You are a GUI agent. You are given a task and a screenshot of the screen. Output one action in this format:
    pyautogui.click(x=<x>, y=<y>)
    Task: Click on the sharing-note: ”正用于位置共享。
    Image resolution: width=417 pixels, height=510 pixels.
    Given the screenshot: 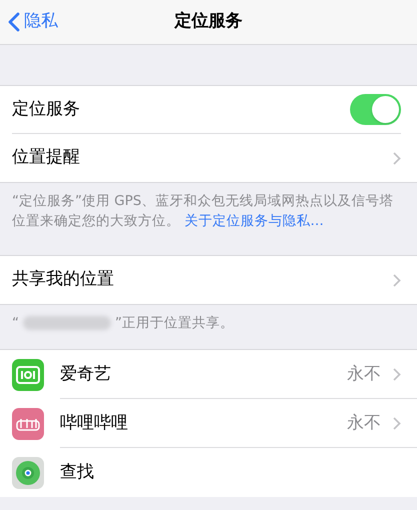 What is the action you would take?
    pyautogui.click(x=174, y=323)
    